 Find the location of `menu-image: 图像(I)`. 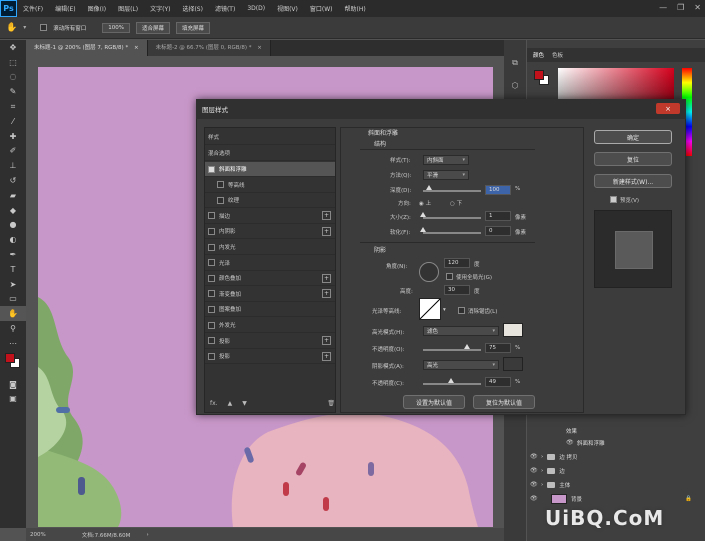

menu-image: 图像(I) is located at coordinates (97, 8).